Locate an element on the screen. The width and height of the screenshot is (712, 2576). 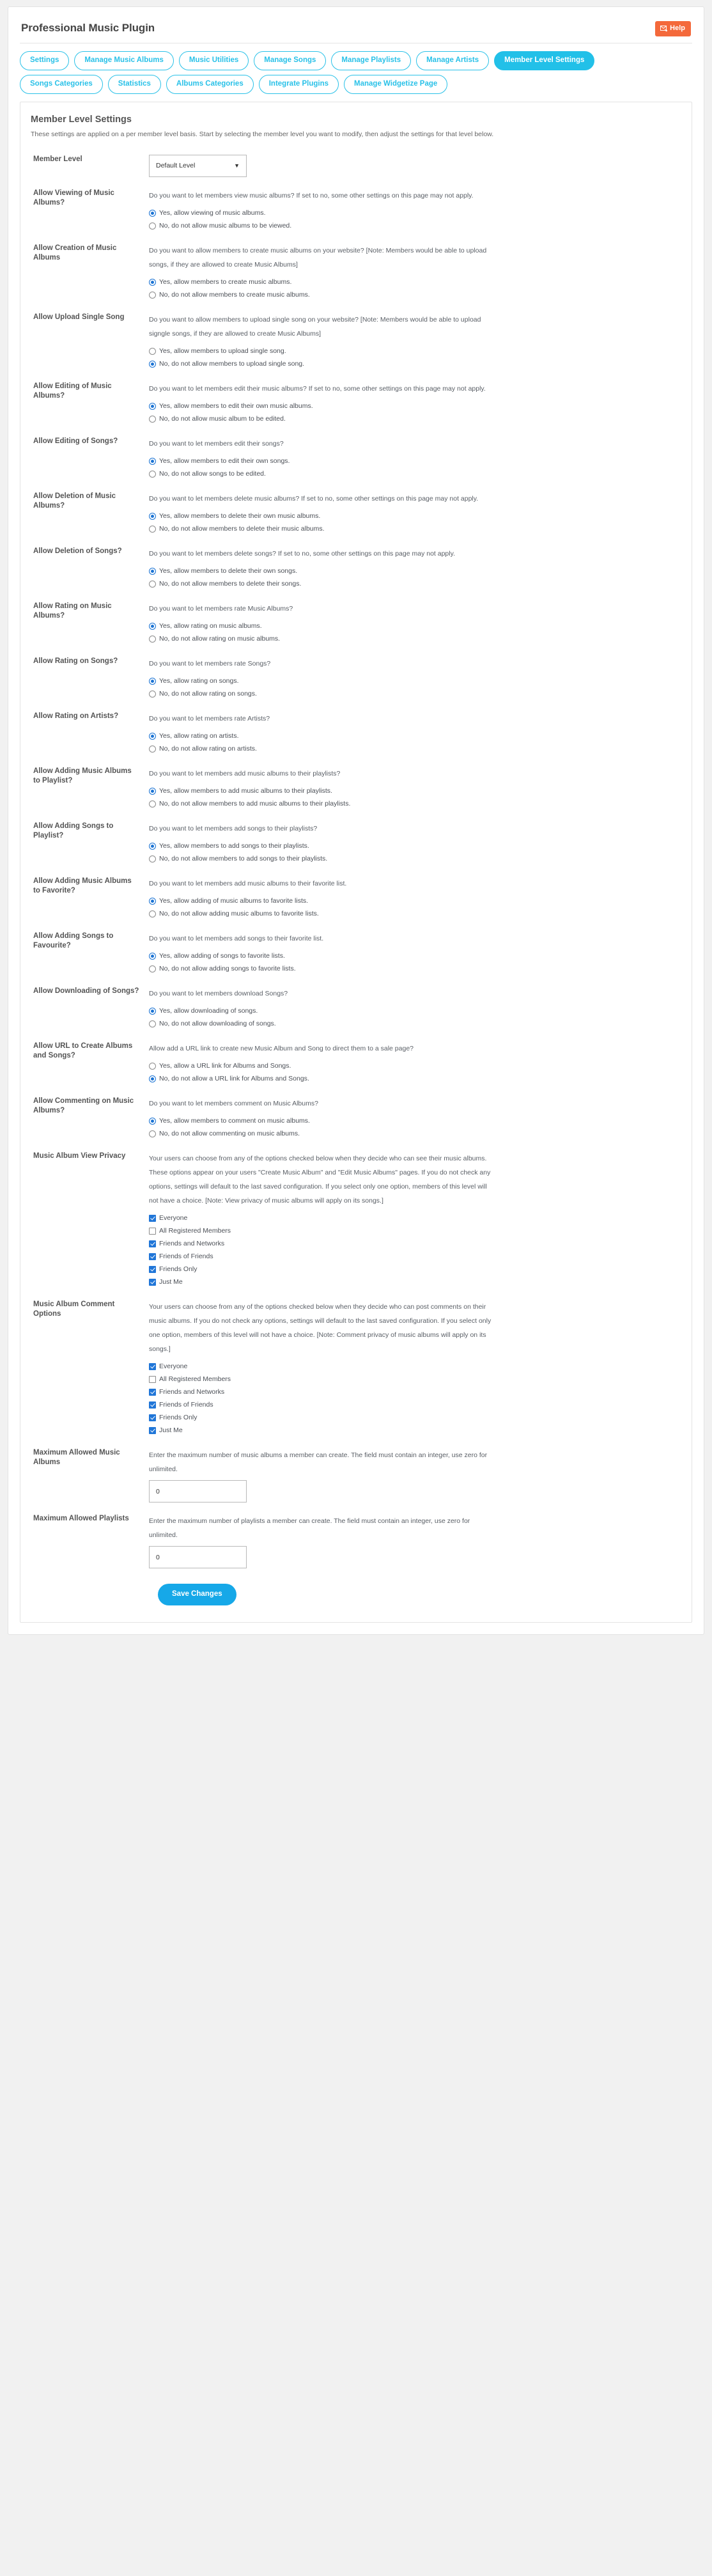
tab-manage-playlists: Manage Playlists is located at coordinates (372, 60).